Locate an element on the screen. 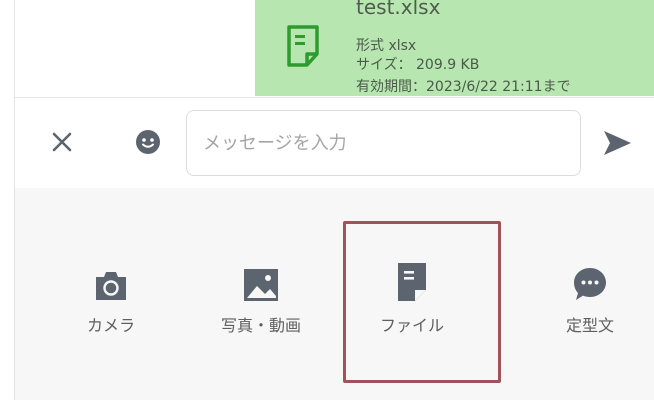 This screenshot has height=400, width=654. close-button is located at coordinates (62, 142).